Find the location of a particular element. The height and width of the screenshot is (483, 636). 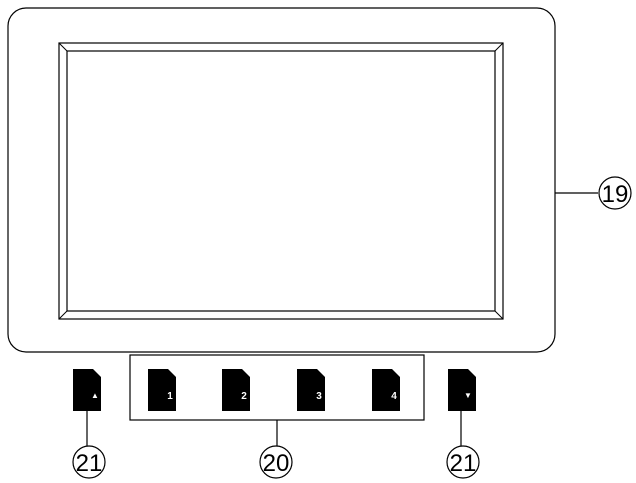

callout-label-monitor: 19 is located at coordinates (615, 194).